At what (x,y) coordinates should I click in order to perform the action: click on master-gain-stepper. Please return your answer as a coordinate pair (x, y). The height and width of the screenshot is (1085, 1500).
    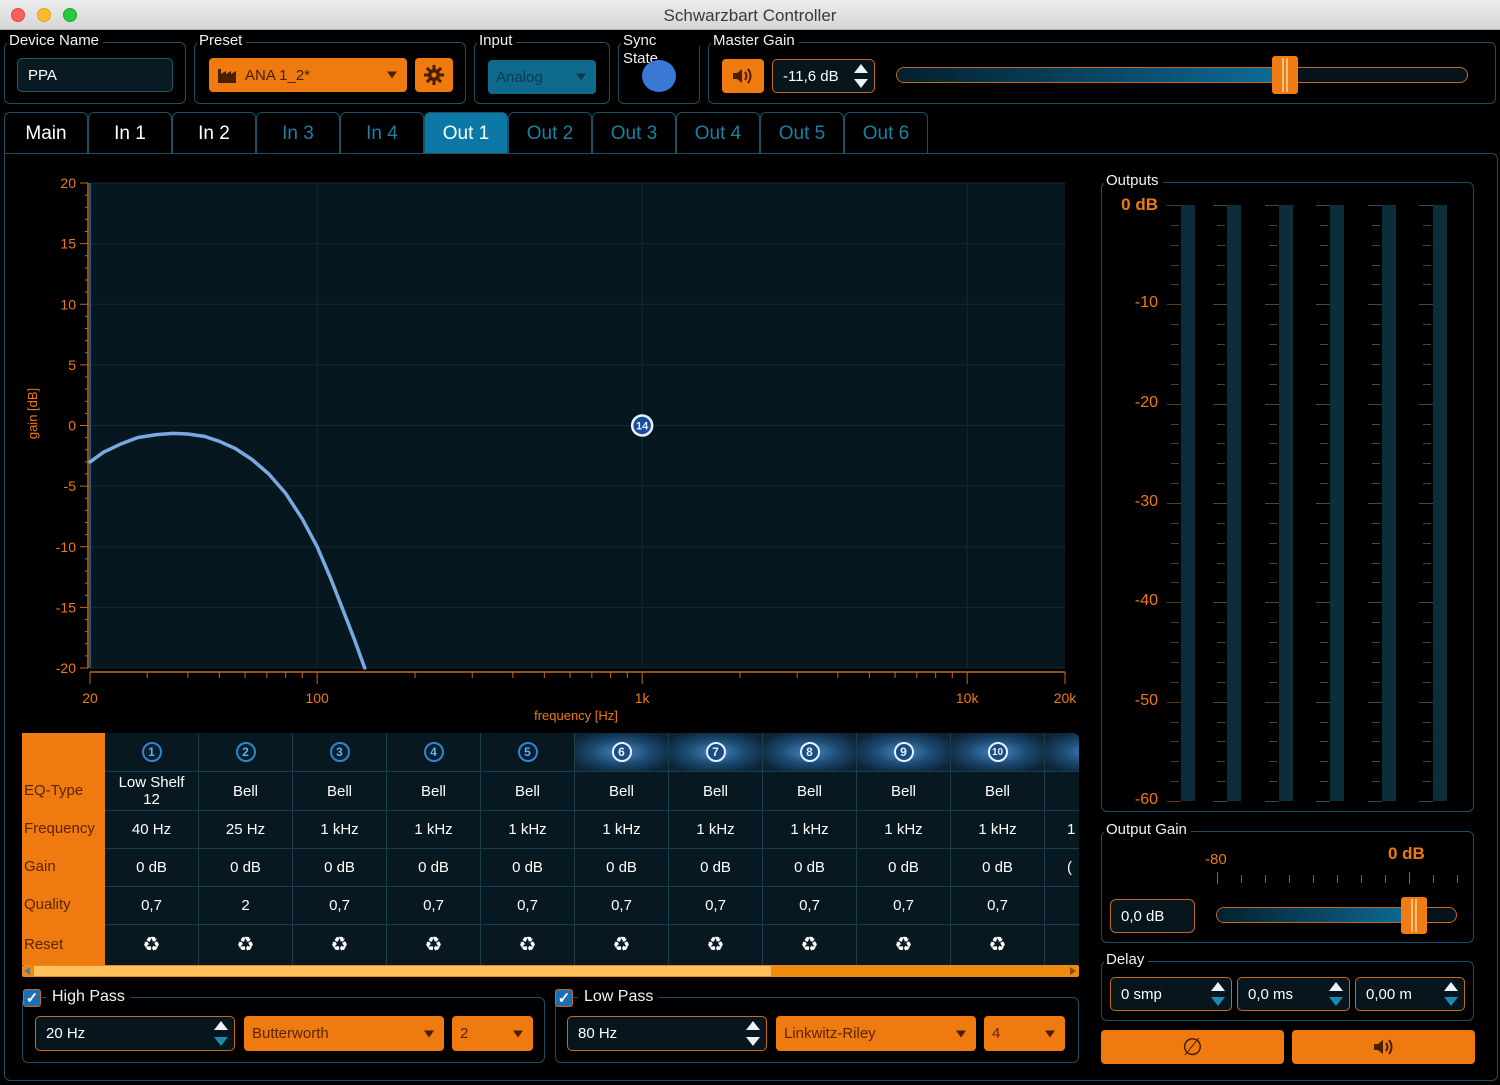
    Looking at the image, I should click on (861, 76).